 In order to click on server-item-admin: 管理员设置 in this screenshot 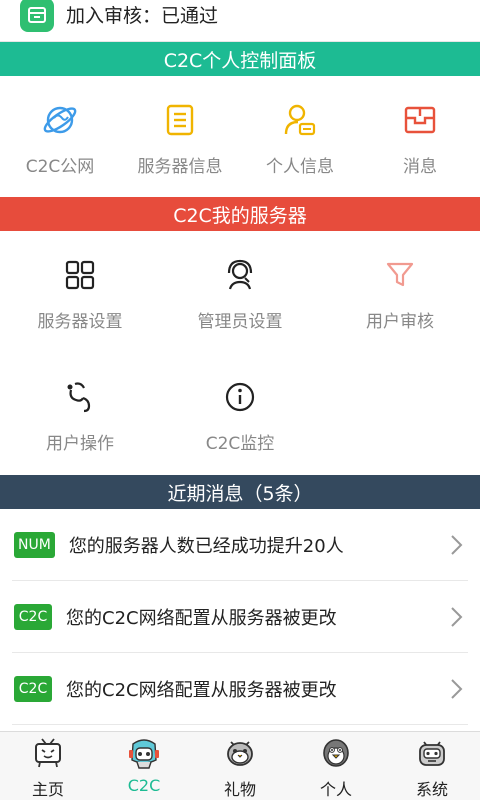, I will do `click(240, 293)`.